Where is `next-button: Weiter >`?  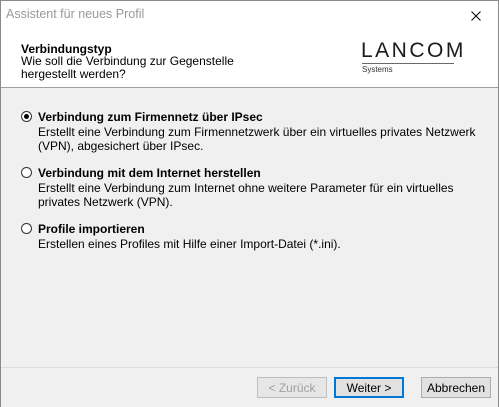 next-button: Weiter > is located at coordinates (369, 387).